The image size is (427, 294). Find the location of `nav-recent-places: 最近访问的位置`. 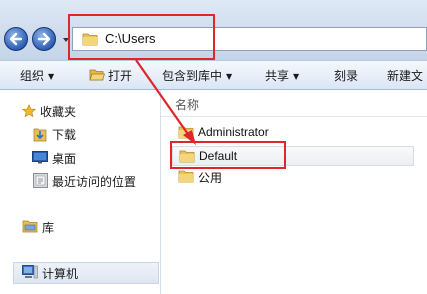

nav-recent-places: 最近访问的位置 is located at coordinates (94, 181).